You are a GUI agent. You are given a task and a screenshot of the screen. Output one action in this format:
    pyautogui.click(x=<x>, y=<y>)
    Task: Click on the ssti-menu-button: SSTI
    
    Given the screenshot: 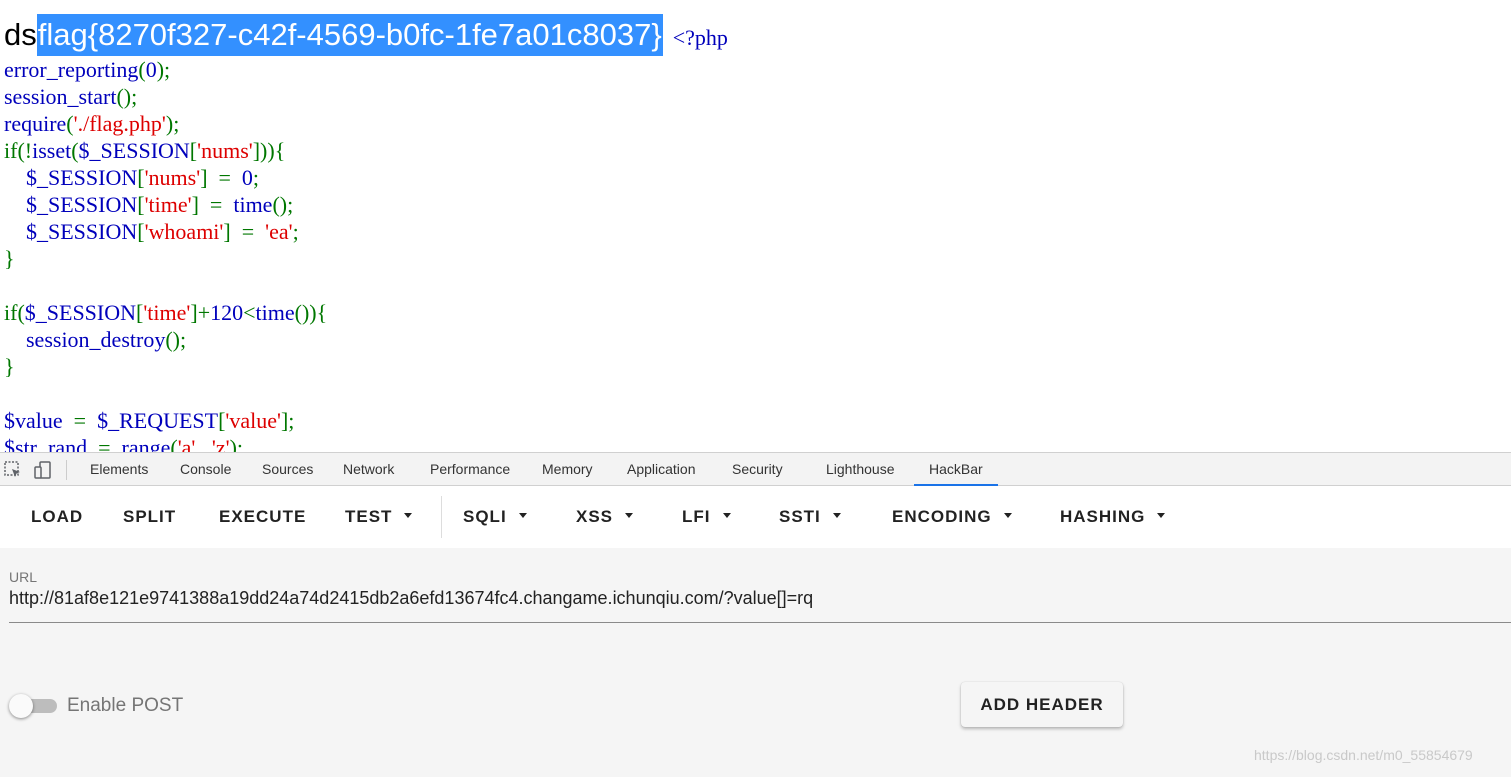 What is the action you would take?
    pyautogui.click(x=810, y=517)
    